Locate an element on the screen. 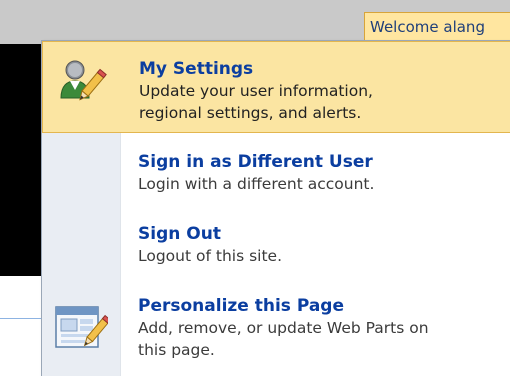 The height and width of the screenshot is (376, 510). menu-item-description-line: Update your user information, is located at coordinates (256, 91).